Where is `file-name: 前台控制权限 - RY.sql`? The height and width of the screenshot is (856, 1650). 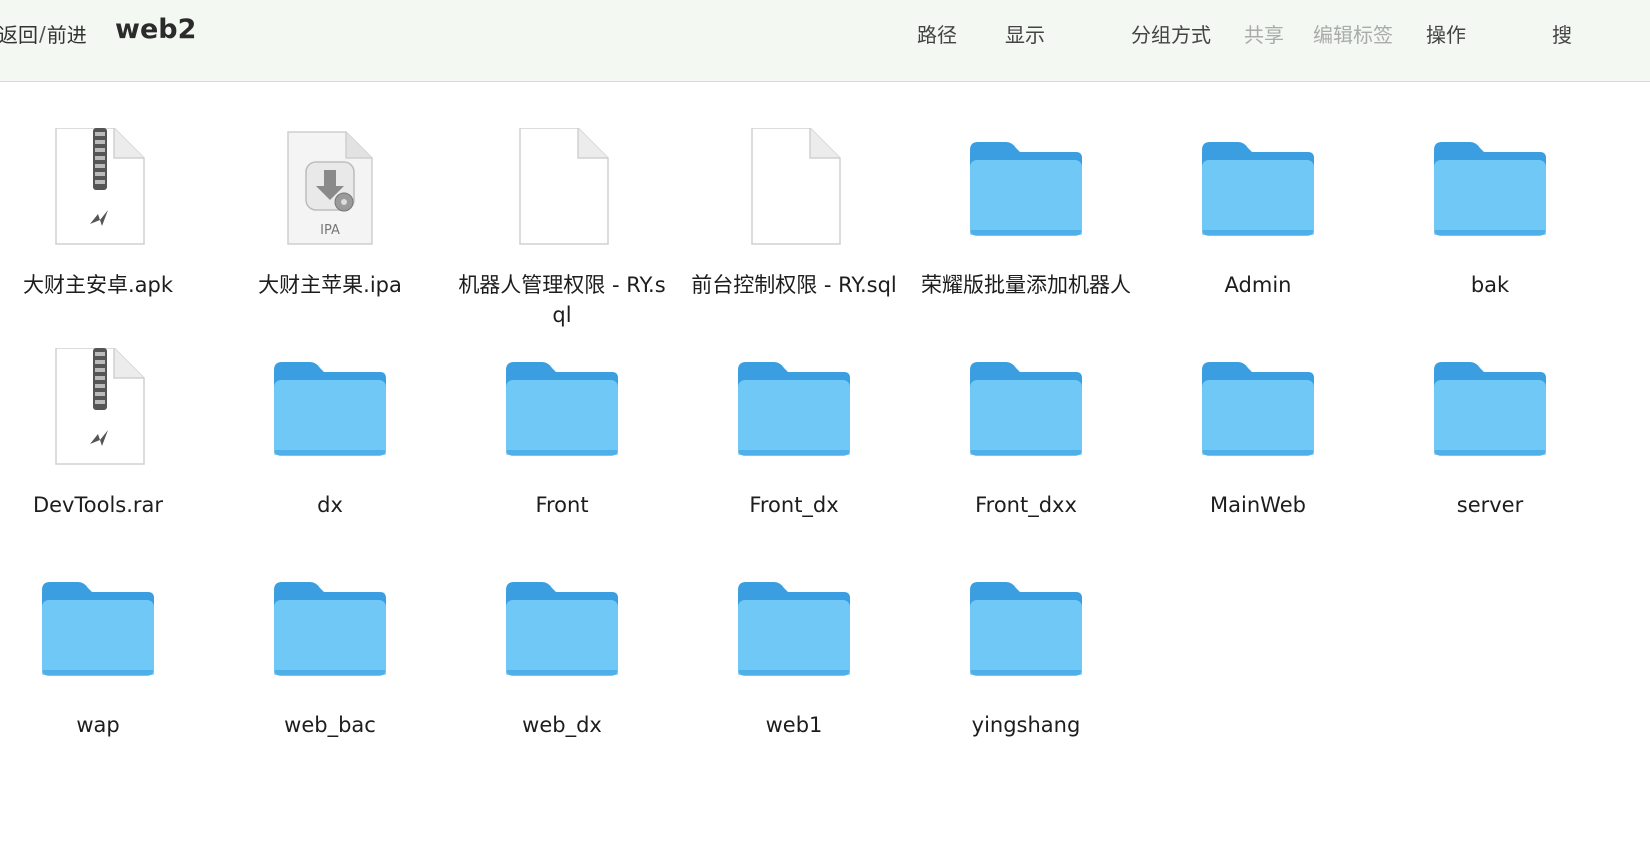 file-name: 前台控制权限 - RY.sql is located at coordinates (794, 285).